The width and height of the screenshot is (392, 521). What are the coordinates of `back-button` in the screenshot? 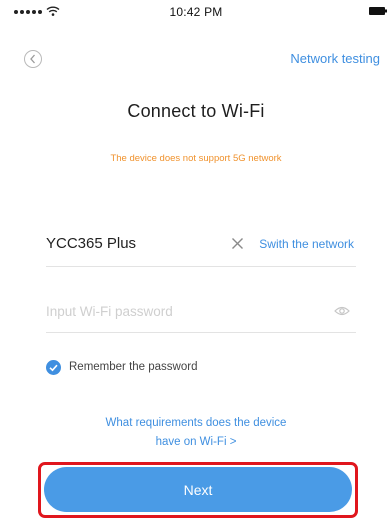 It's located at (33, 59).